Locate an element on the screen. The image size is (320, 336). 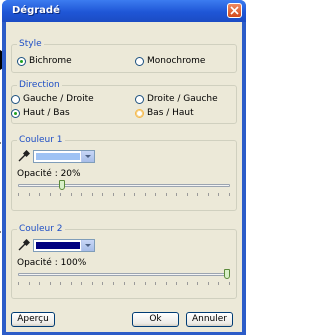
color1-group-title: Couleur 1 is located at coordinates (41, 140).